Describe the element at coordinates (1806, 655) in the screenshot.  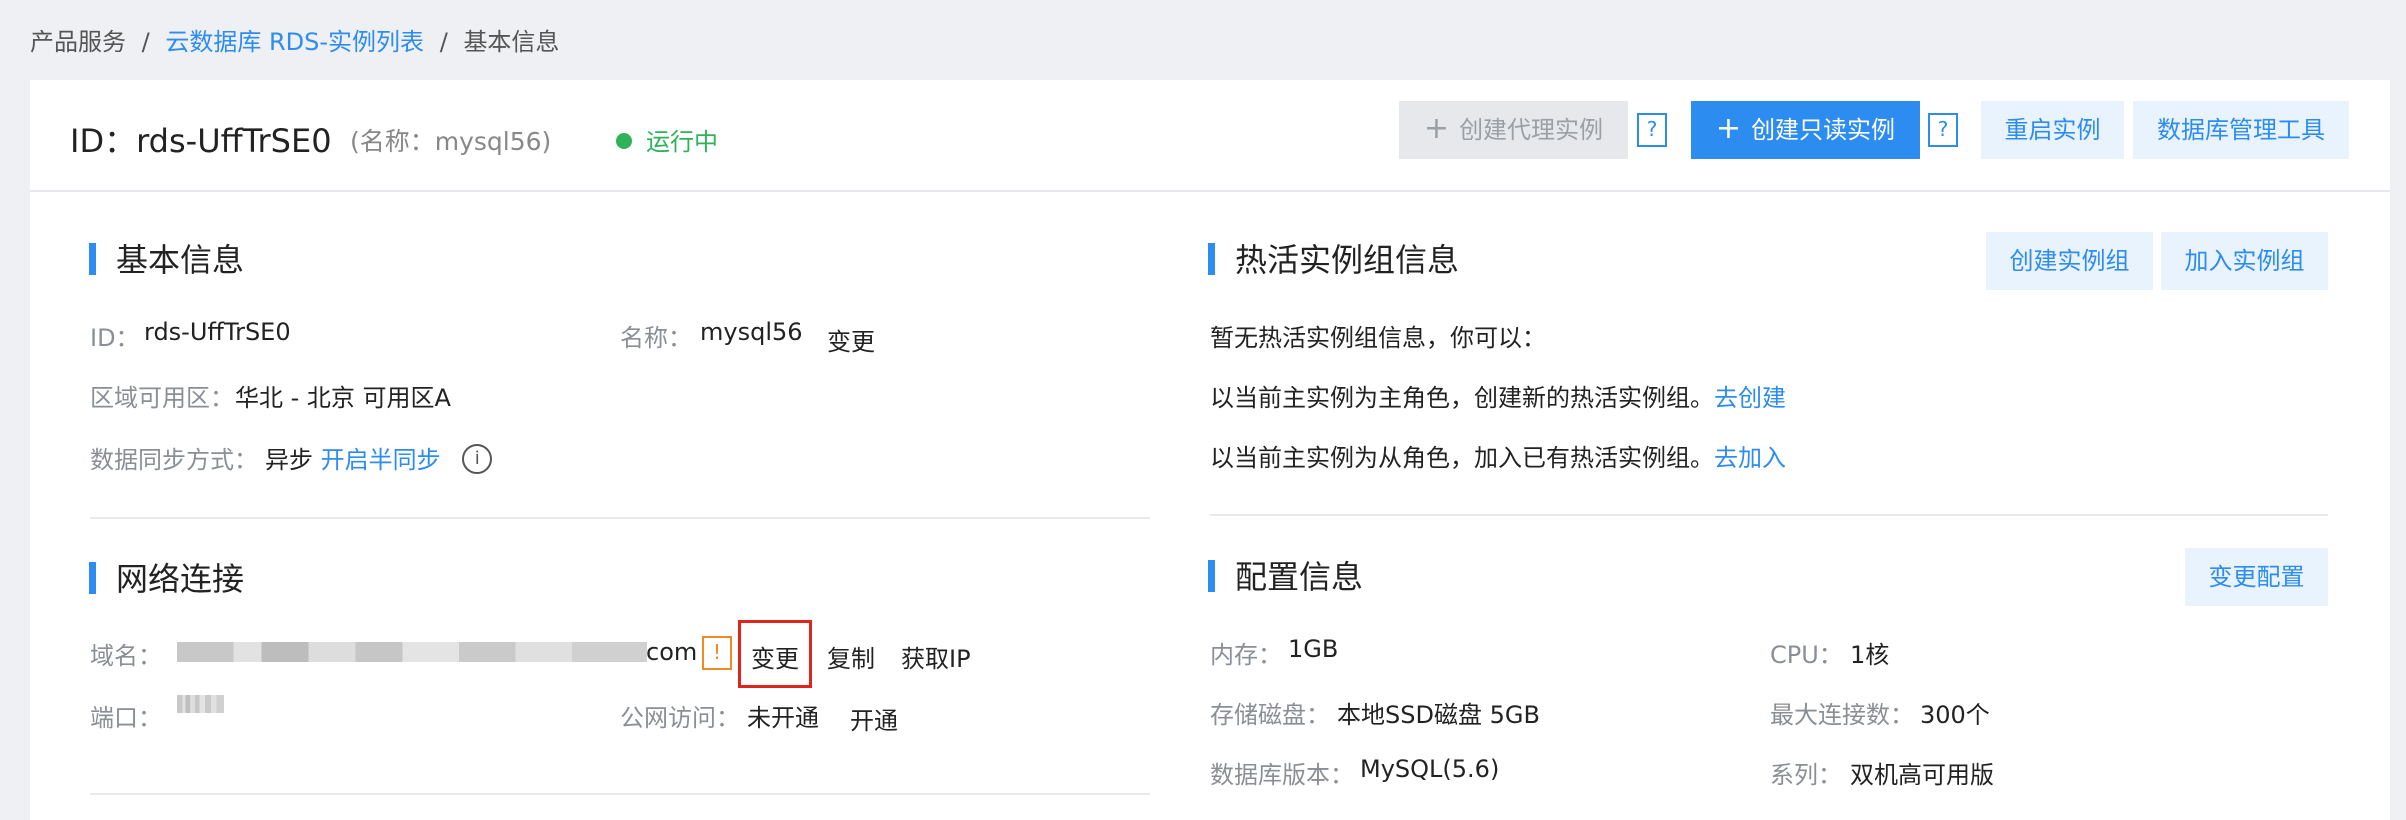
I see `cpu-label: CPU：` at that location.